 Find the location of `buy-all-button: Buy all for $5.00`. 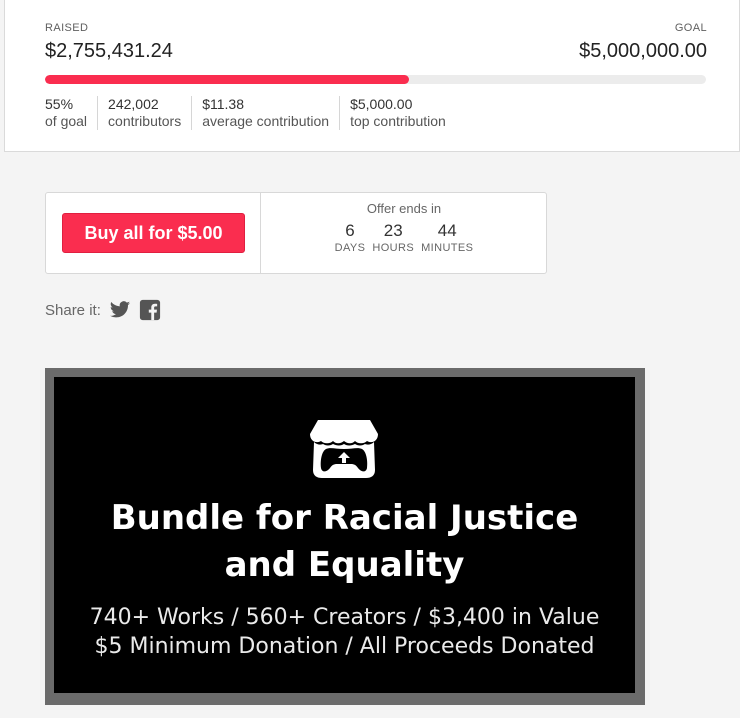

buy-all-button: Buy all for $5.00 is located at coordinates (153, 233).